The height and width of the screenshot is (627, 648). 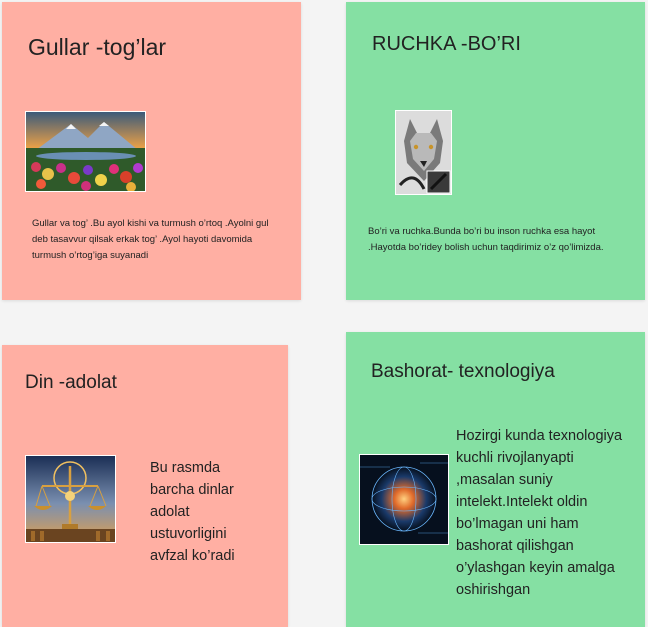 What do you see at coordinates (463, 371) in the screenshot?
I see `card-title: Bashorat- texnologiya` at bounding box center [463, 371].